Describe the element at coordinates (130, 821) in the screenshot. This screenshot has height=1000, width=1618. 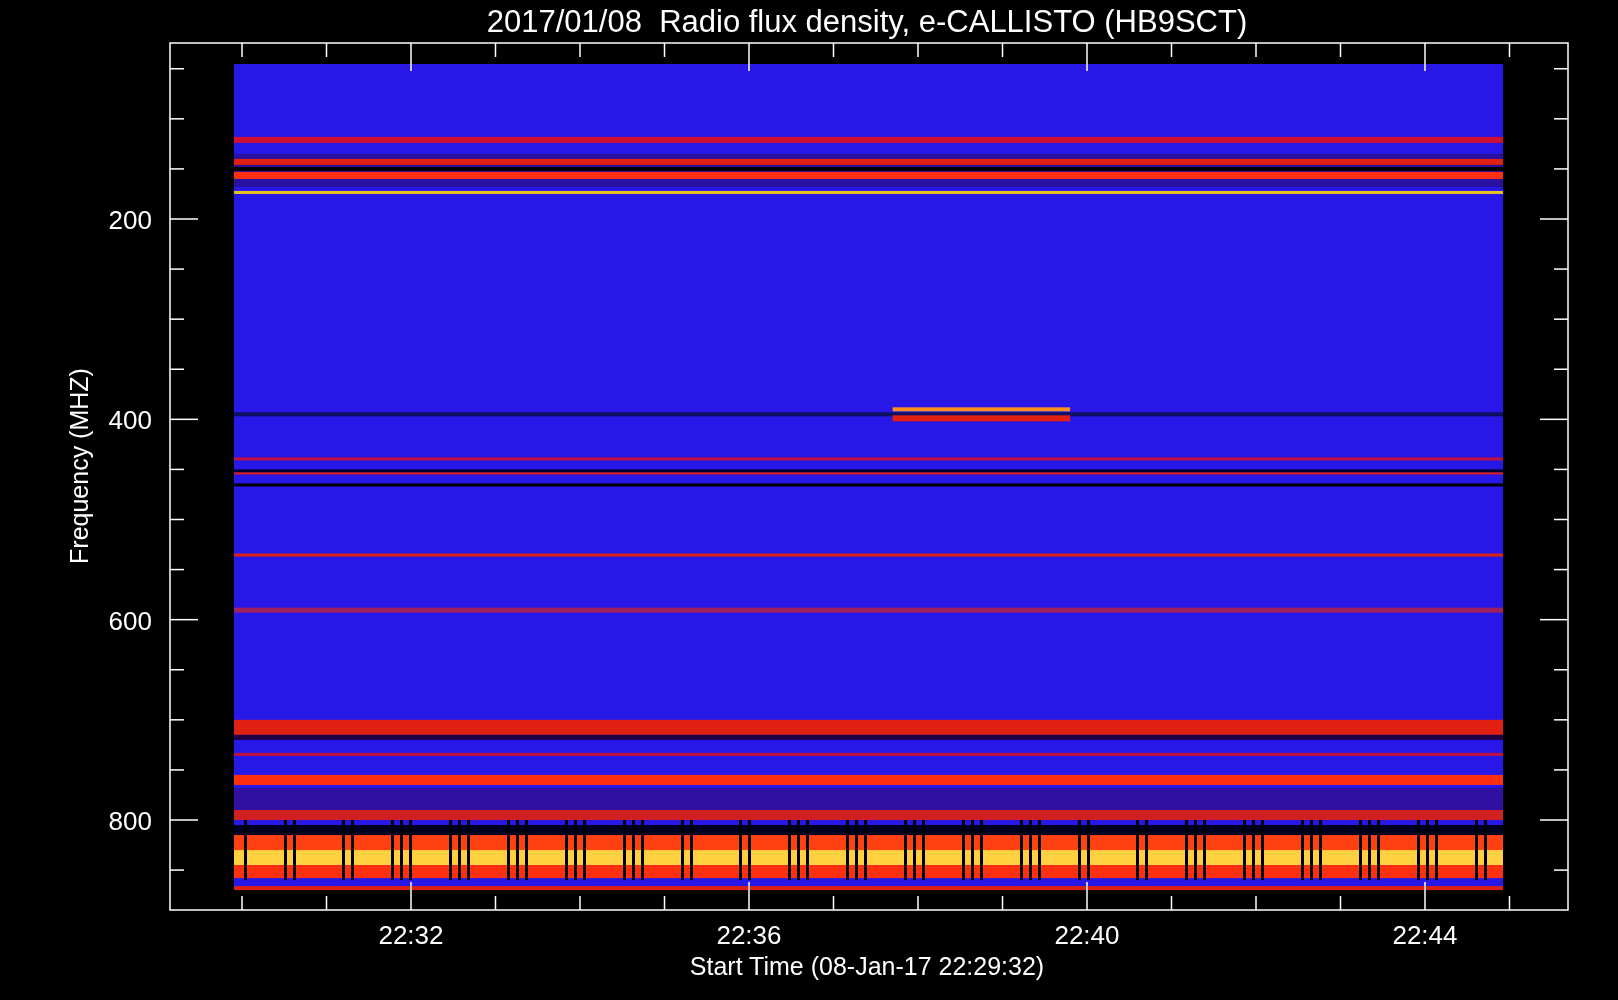
I see `tick-label: 800` at that location.